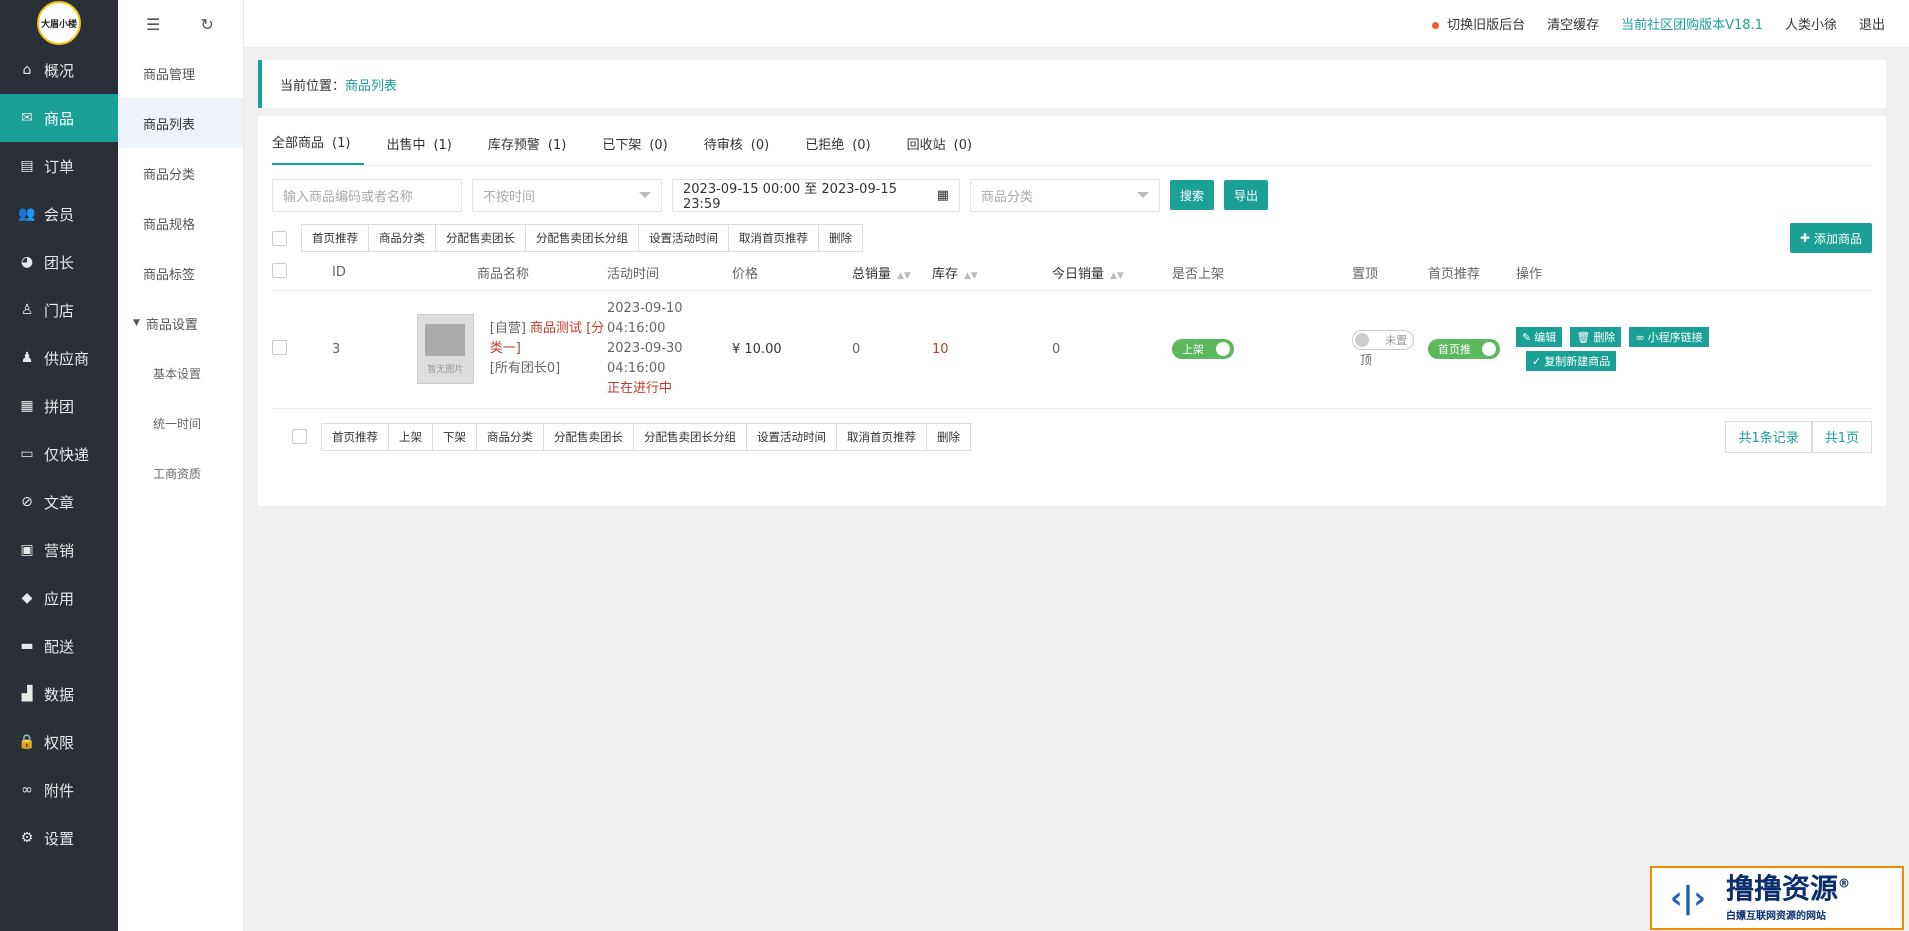 This screenshot has width=1909, height=931. What do you see at coordinates (1472, 273) in the screenshot?
I see `col-home: 首页推荐` at bounding box center [1472, 273].